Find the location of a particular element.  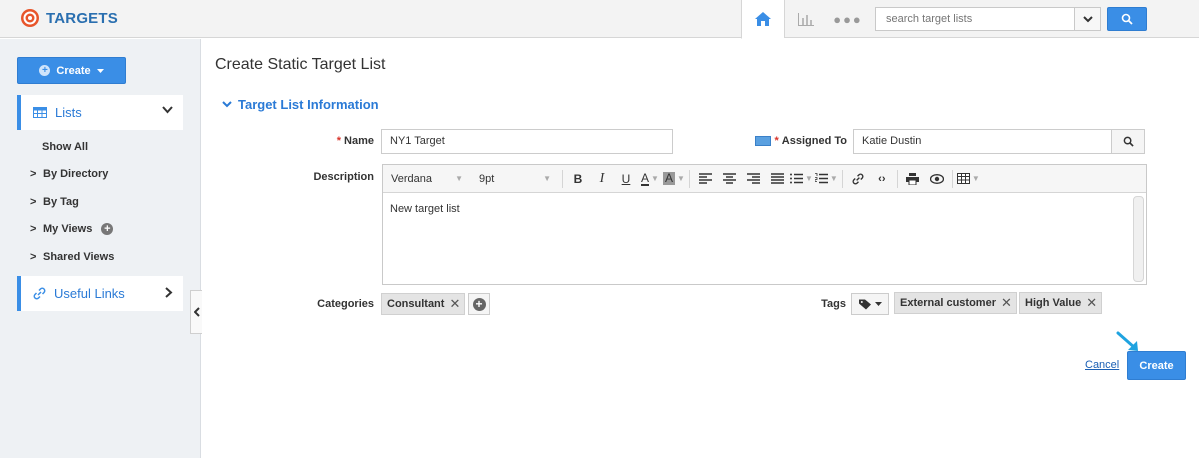

sidebar-item-shared-views: > Shared Views is located at coordinates (72, 257).